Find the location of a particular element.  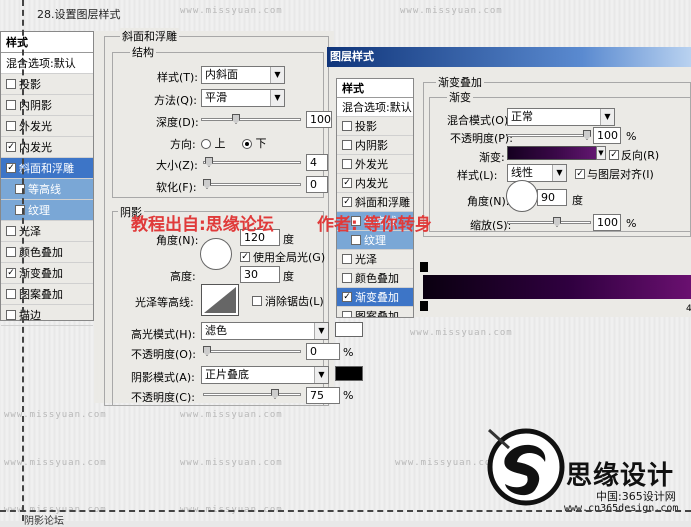

opacity2-label: 不透明度(C): is located at coordinates (163, 397).